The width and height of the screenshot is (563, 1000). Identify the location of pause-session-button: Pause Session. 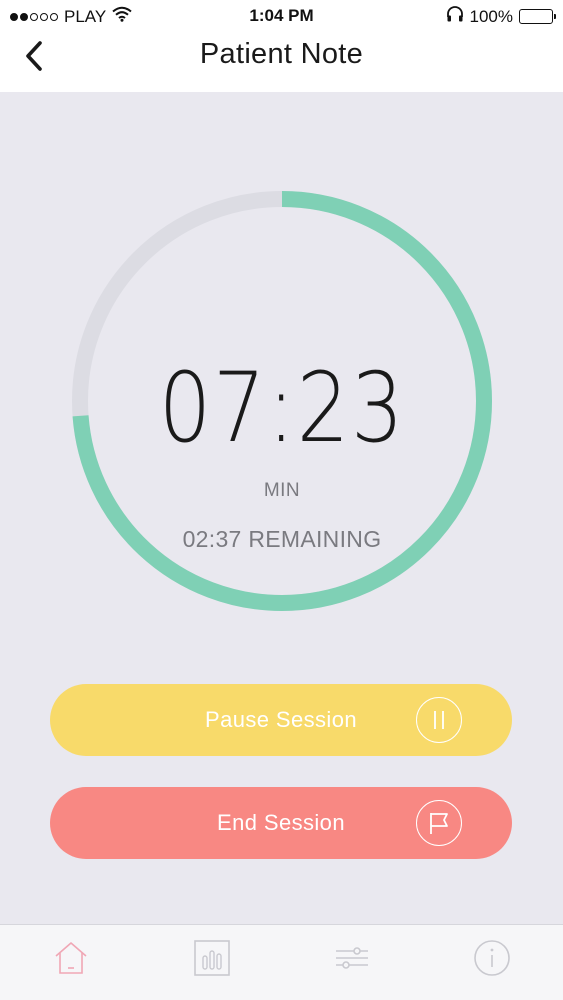
(281, 720).